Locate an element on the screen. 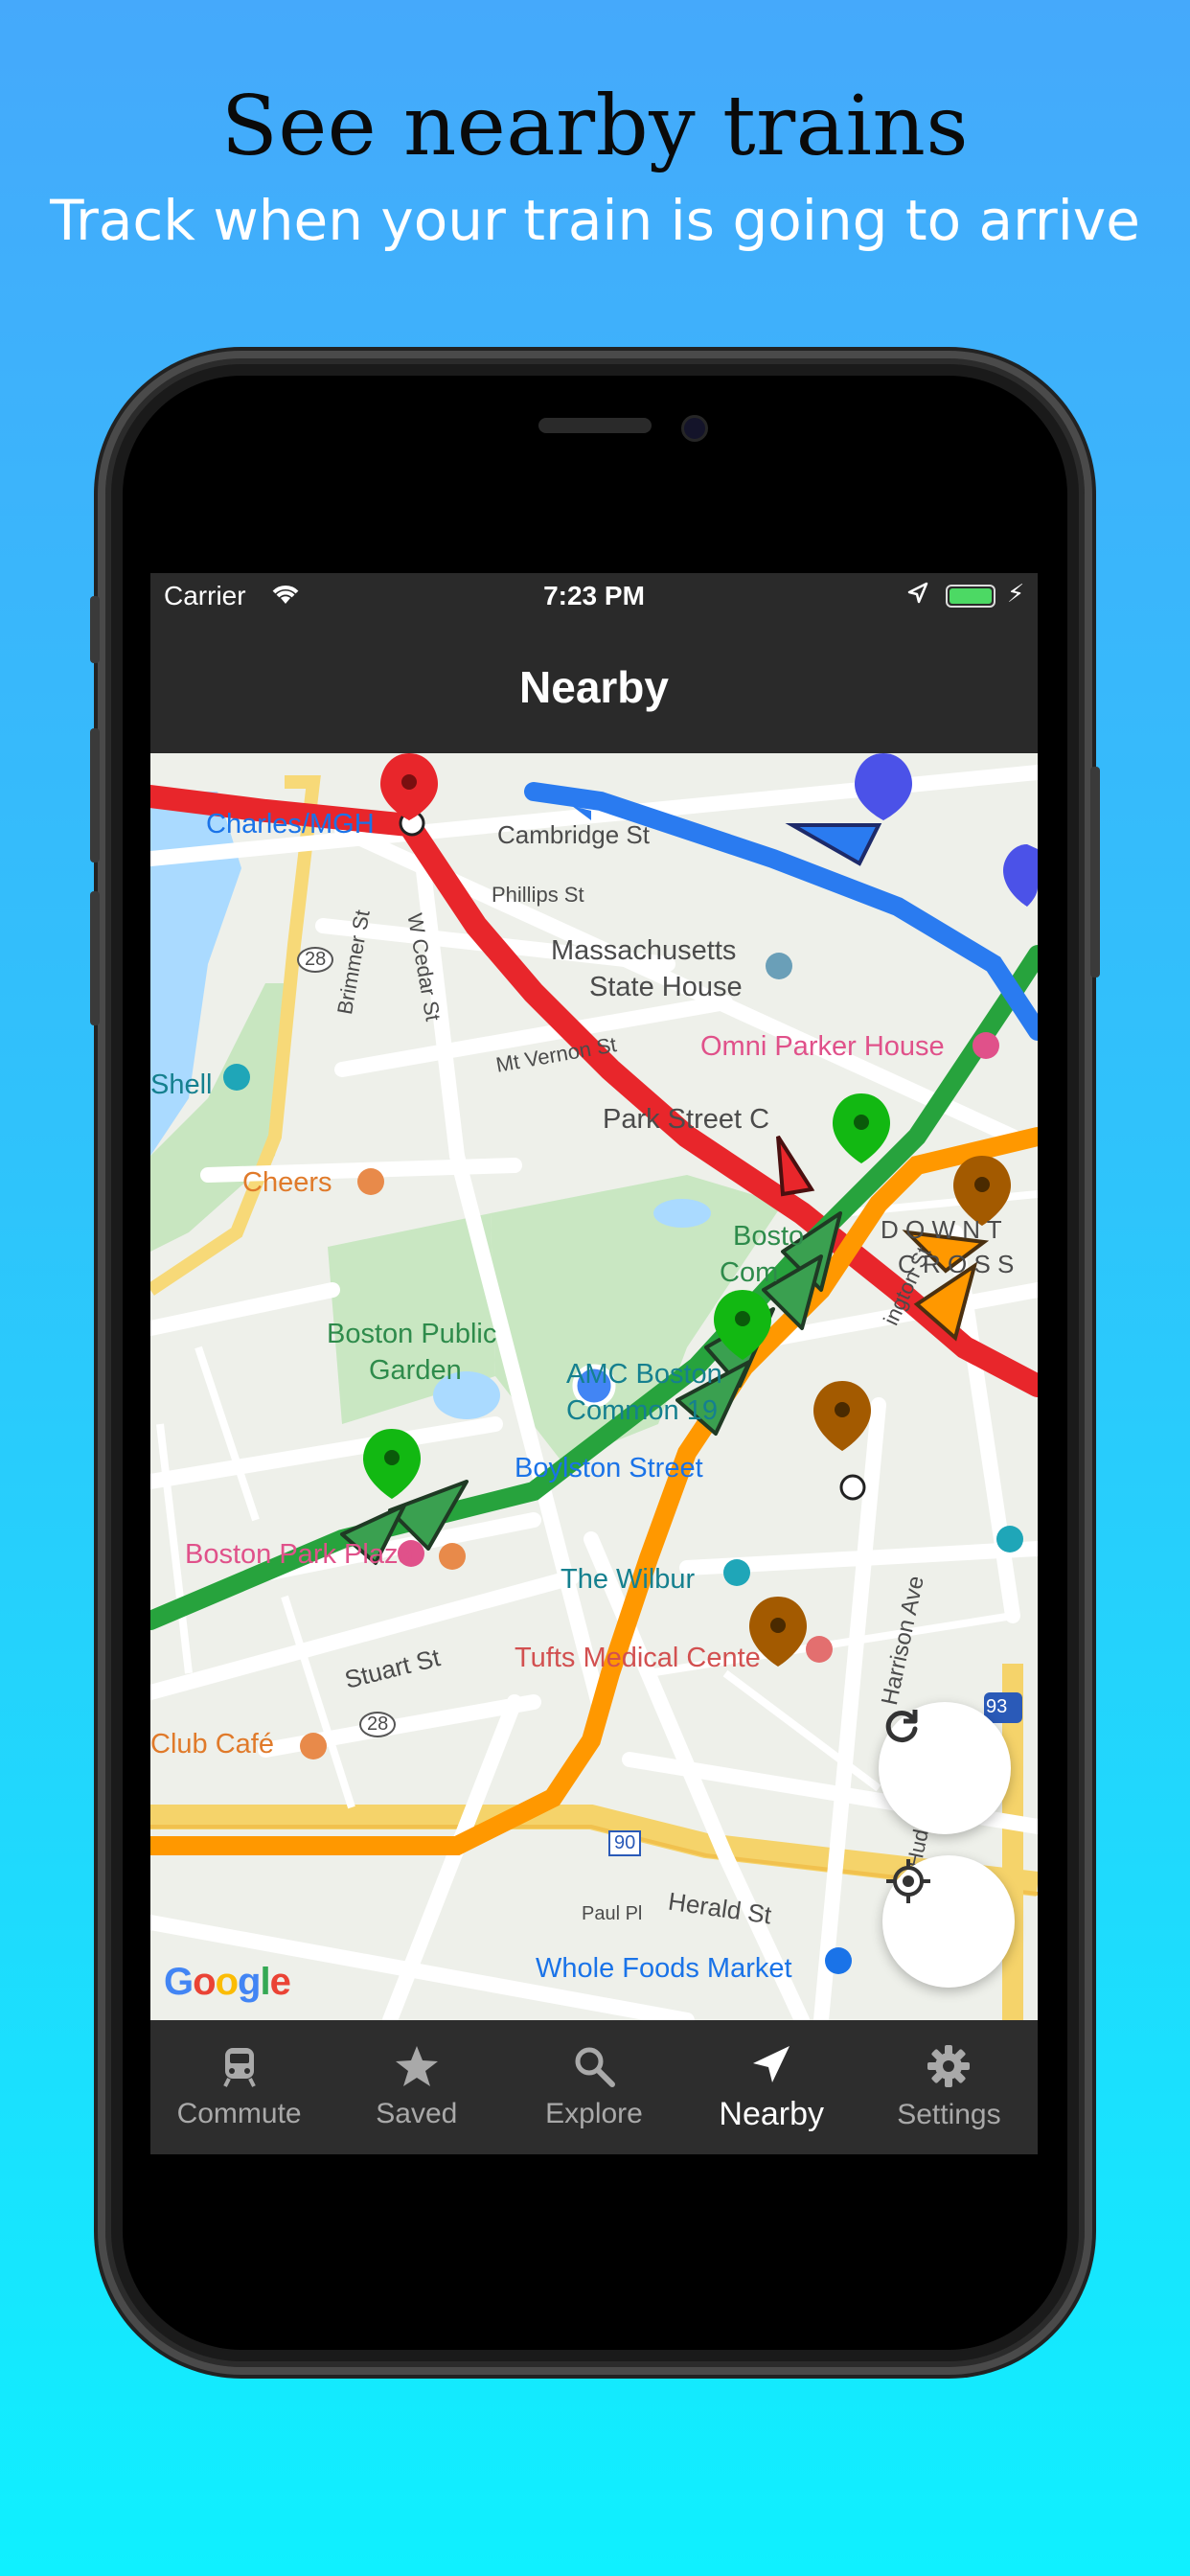  status-bar: Carrier 7:23 PM ⚡ is located at coordinates (594, 597).